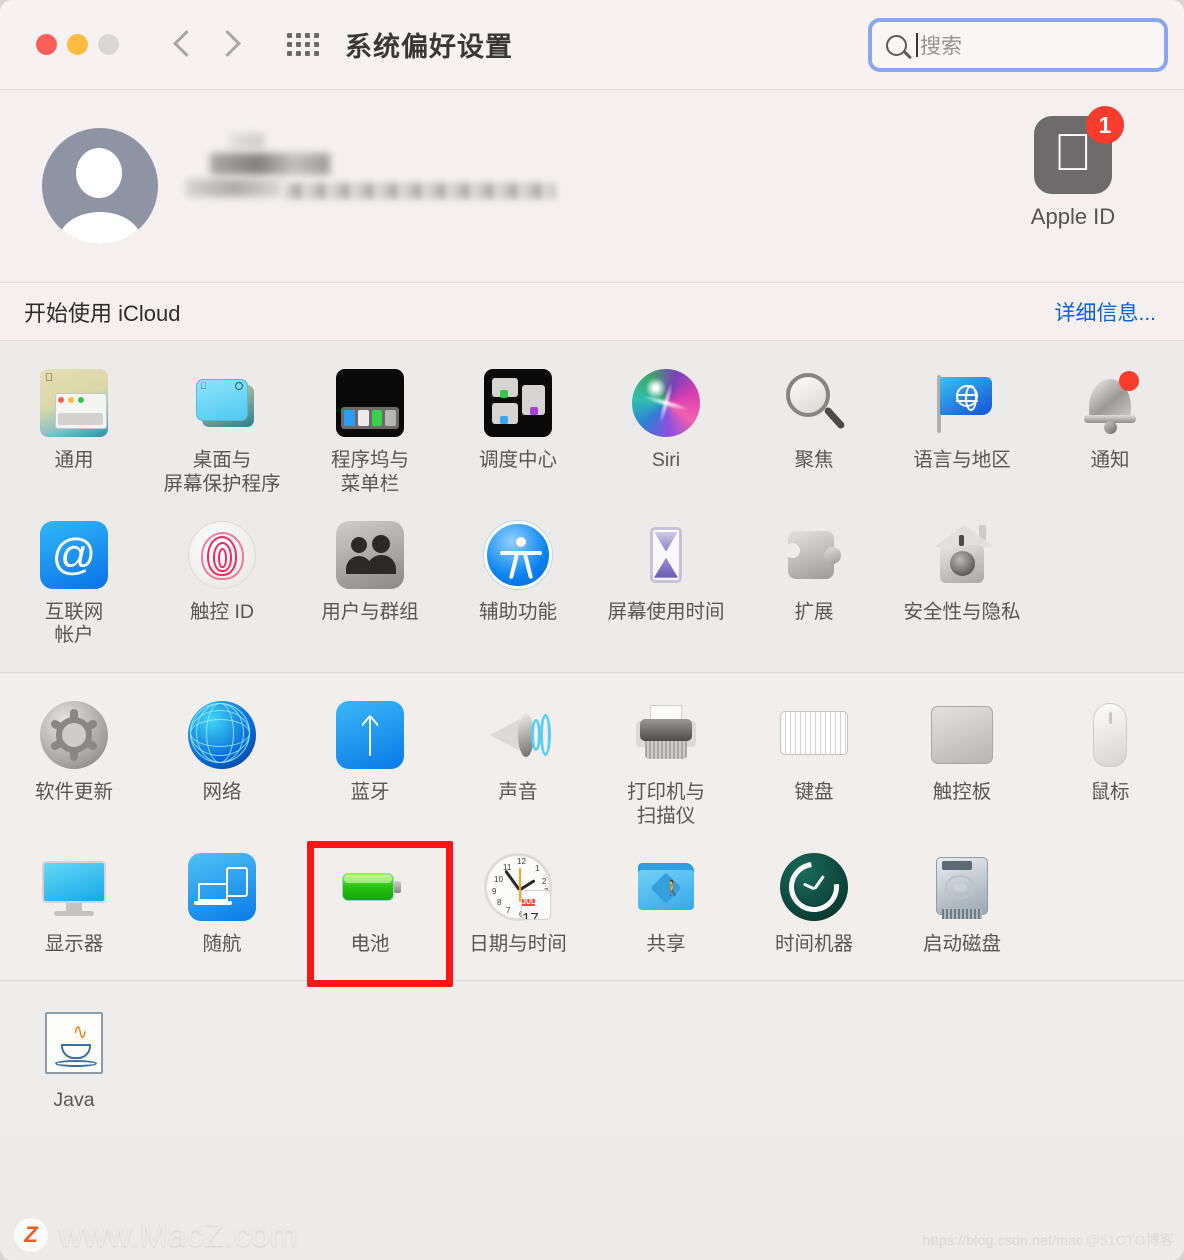 The height and width of the screenshot is (1260, 1184). What do you see at coordinates (941, 46) in the screenshot?
I see `search-placeholder: 搜索` at bounding box center [941, 46].